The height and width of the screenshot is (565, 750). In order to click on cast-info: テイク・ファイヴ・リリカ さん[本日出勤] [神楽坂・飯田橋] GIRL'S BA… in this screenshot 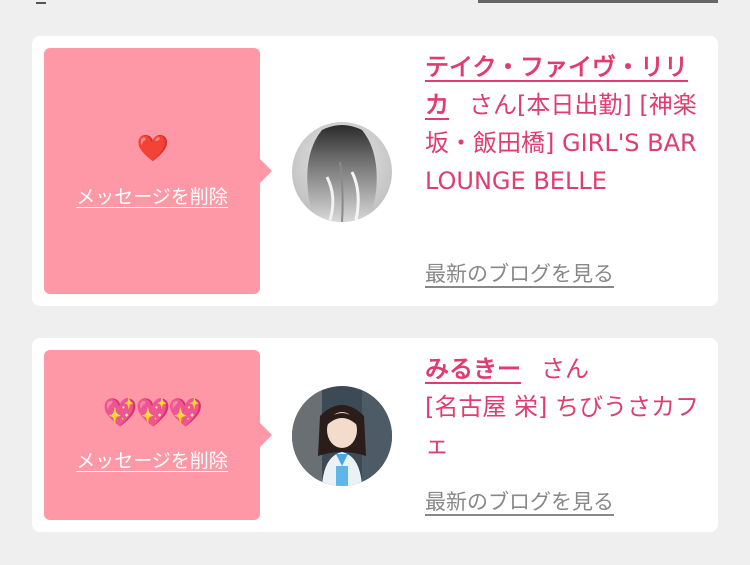, I will do `click(565, 124)`.